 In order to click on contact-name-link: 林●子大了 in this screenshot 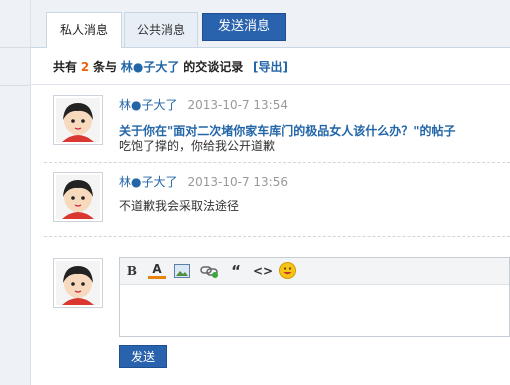, I will do `click(150, 67)`.